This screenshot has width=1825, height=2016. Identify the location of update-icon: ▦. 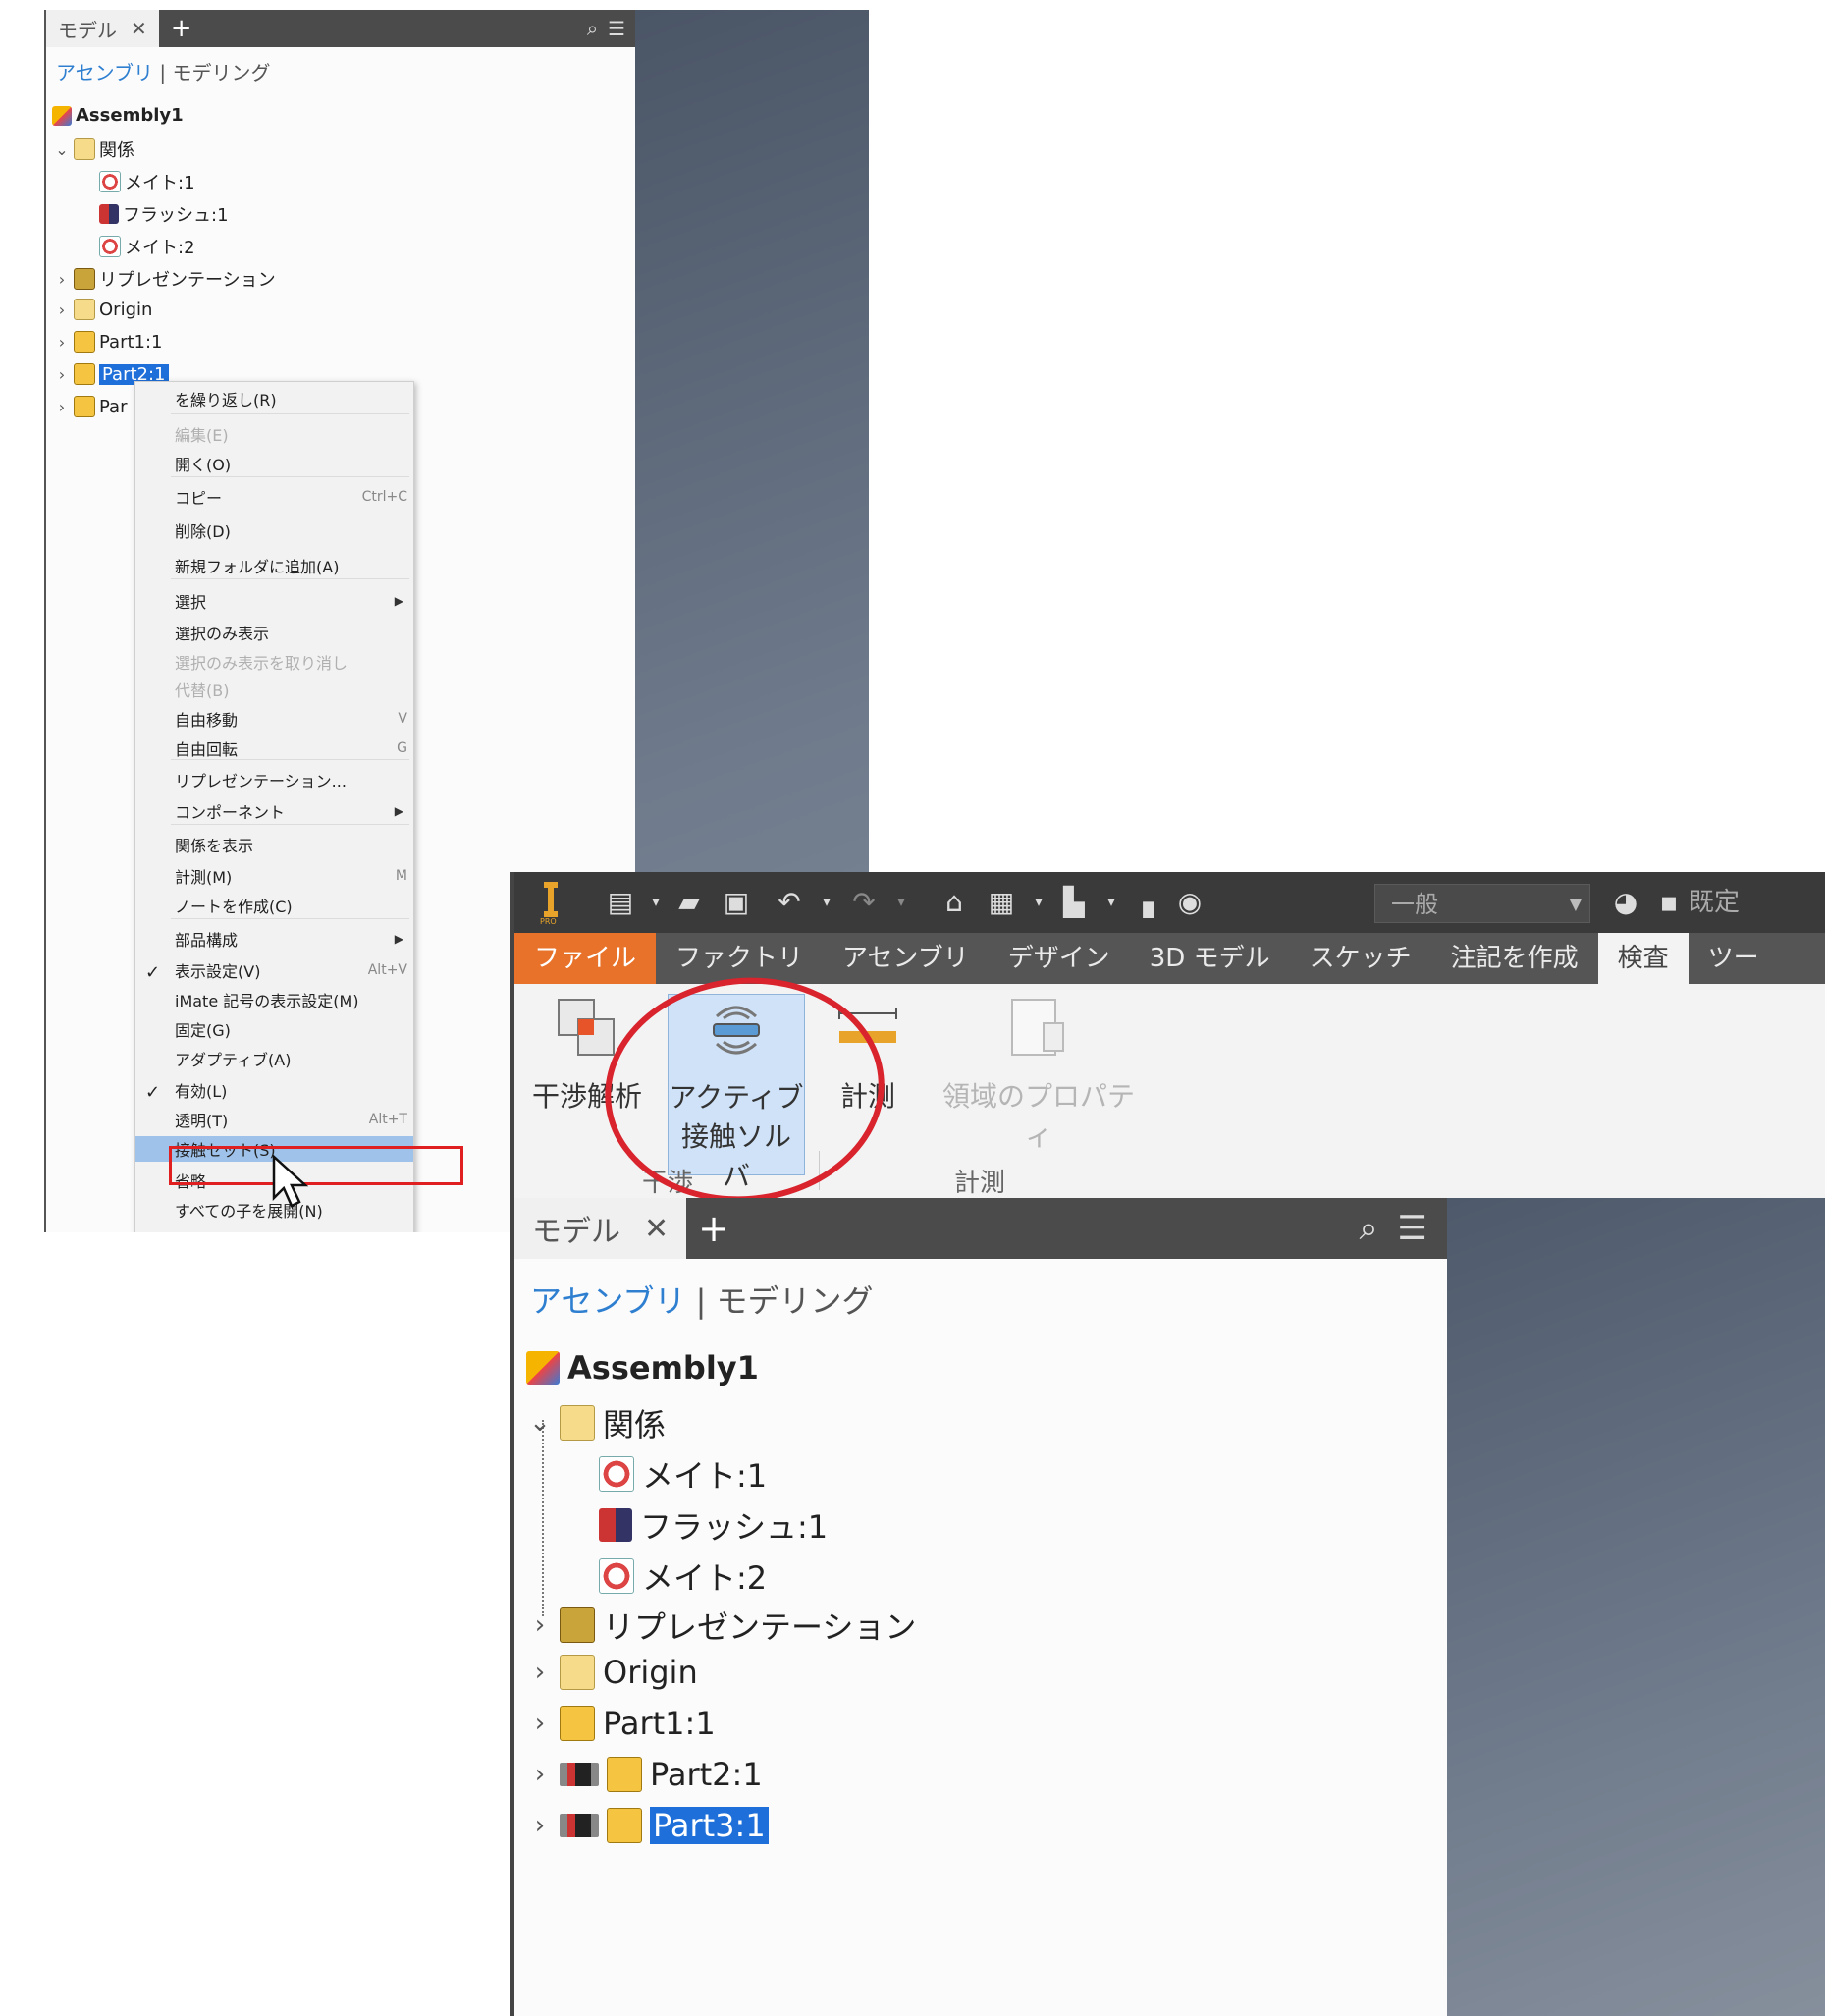
(1001, 903).